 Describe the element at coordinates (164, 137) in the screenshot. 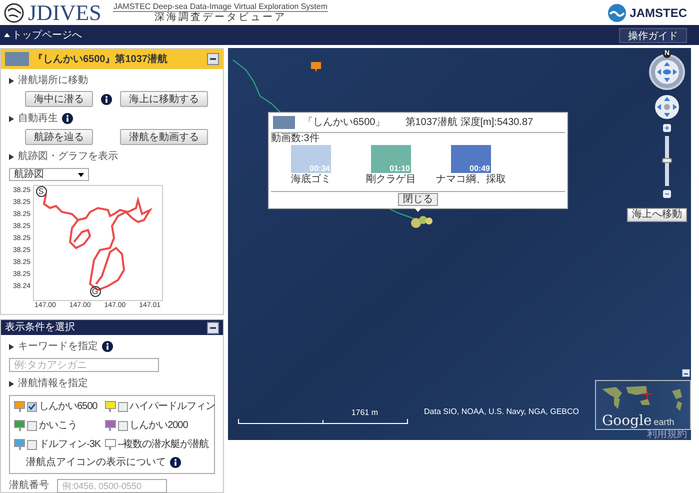

I see `action-button: 潜航を動画する` at that location.